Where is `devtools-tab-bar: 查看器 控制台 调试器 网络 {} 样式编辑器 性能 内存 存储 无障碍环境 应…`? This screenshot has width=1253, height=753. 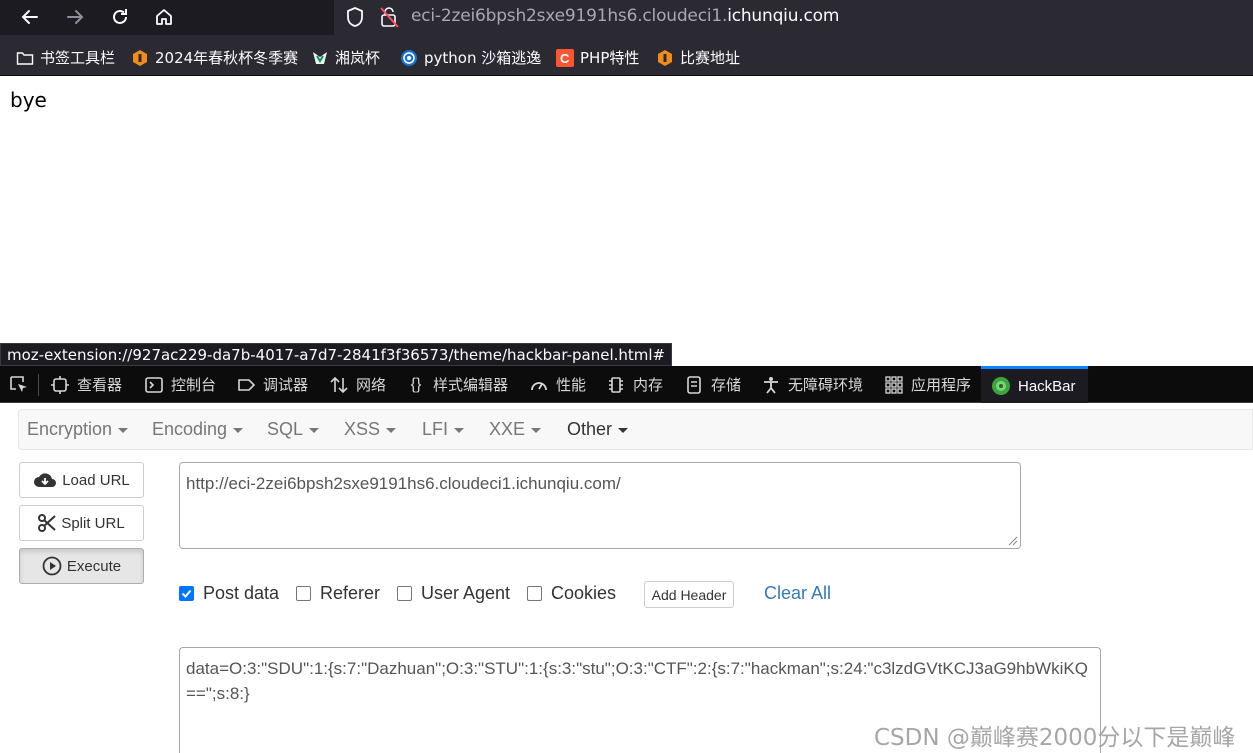 devtools-tab-bar: 查看器 控制台 调试器 网络 {} 样式编辑器 性能 内存 存储 无障碍环境 应… is located at coordinates (626, 384).